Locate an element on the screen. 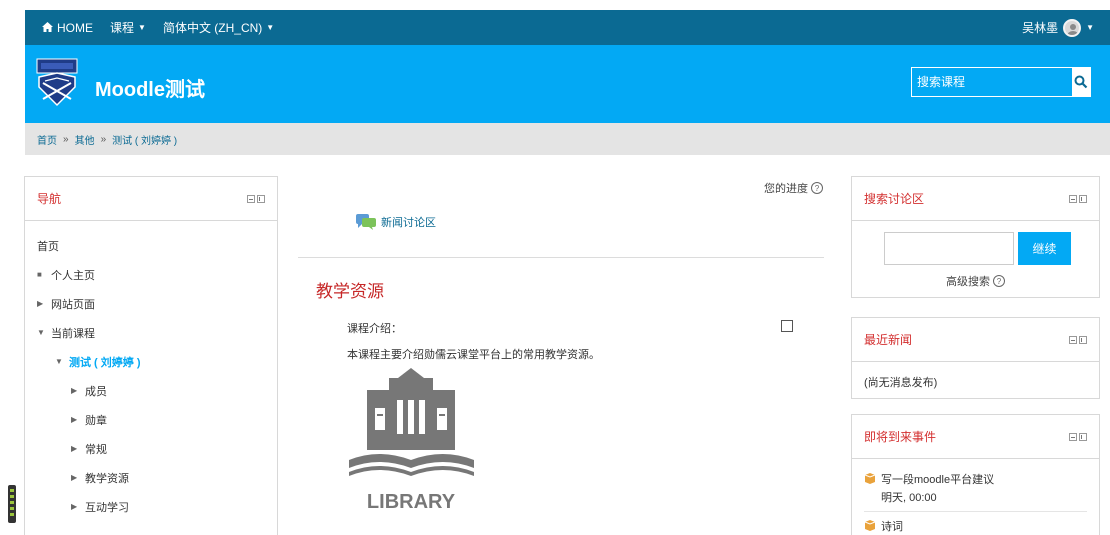 The height and width of the screenshot is (535, 1110). completion-checkbox is located at coordinates (787, 326).